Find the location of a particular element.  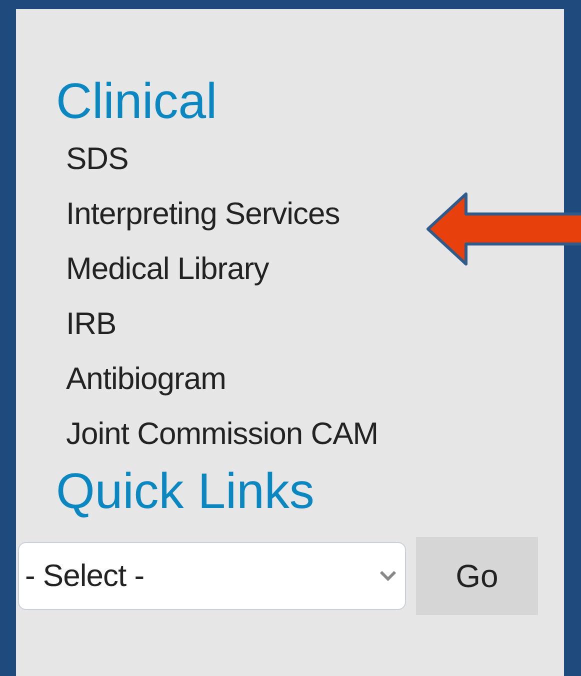

section-heading: Quick Links is located at coordinates (184, 491).